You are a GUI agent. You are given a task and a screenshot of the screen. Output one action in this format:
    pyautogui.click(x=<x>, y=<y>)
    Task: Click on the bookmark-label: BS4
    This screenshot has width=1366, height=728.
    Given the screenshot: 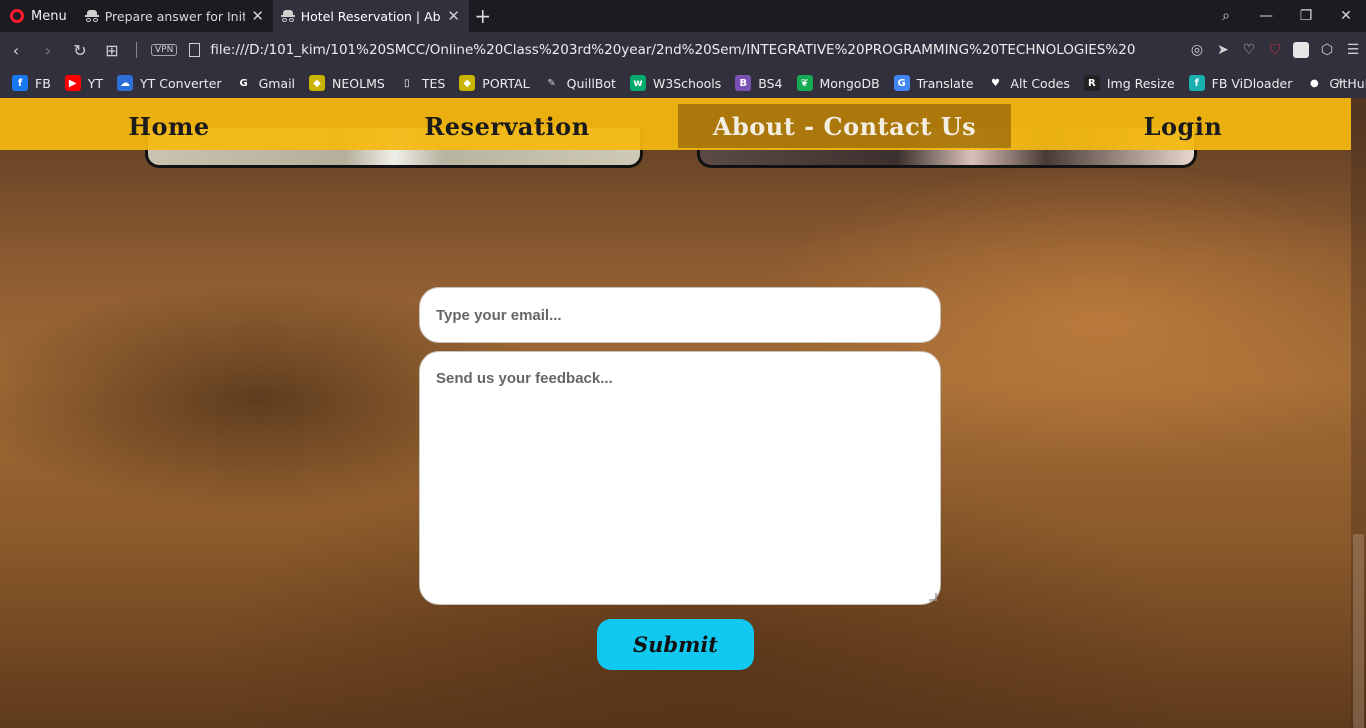 What is the action you would take?
    pyautogui.click(x=770, y=83)
    